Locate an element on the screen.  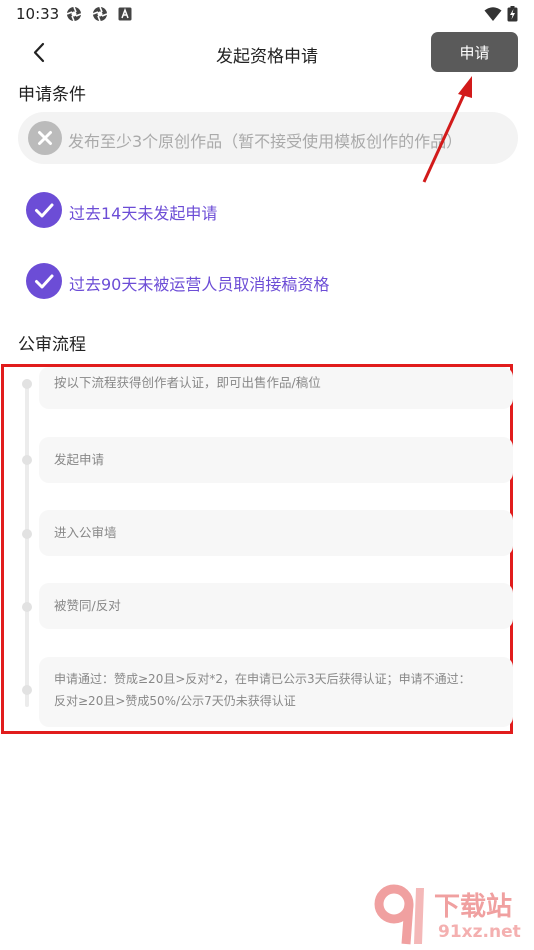
battery-charging-icon is located at coordinates (512, 14).